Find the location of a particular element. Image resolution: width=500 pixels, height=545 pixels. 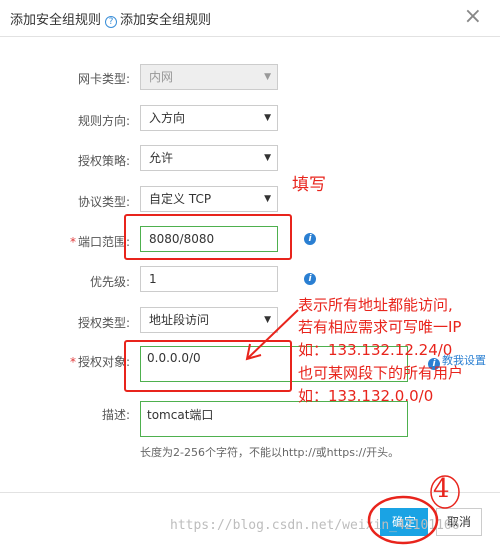

ok-button-highlight-circle is located at coordinates (403, 520).